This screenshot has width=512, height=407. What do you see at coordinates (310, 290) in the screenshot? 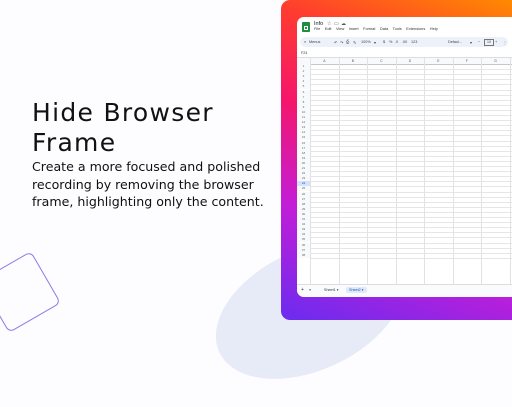
I see `all-sheets-icon: ≡` at bounding box center [310, 290].